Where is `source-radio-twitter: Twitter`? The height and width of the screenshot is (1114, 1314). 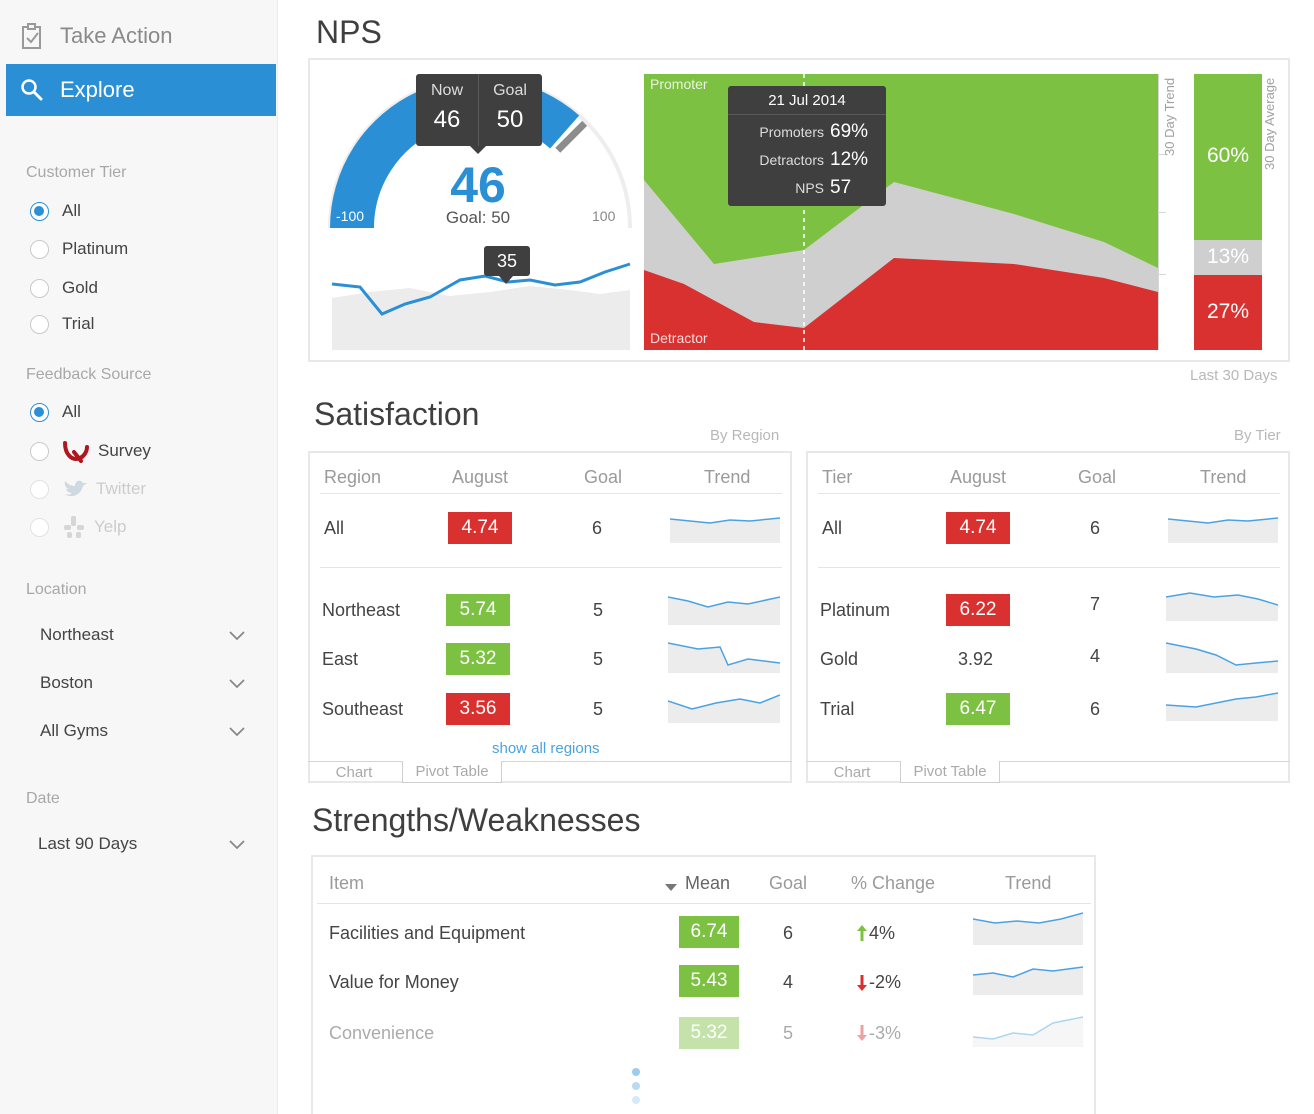
source-radio-twitter: Twitter is located at coordinates (88, 489).